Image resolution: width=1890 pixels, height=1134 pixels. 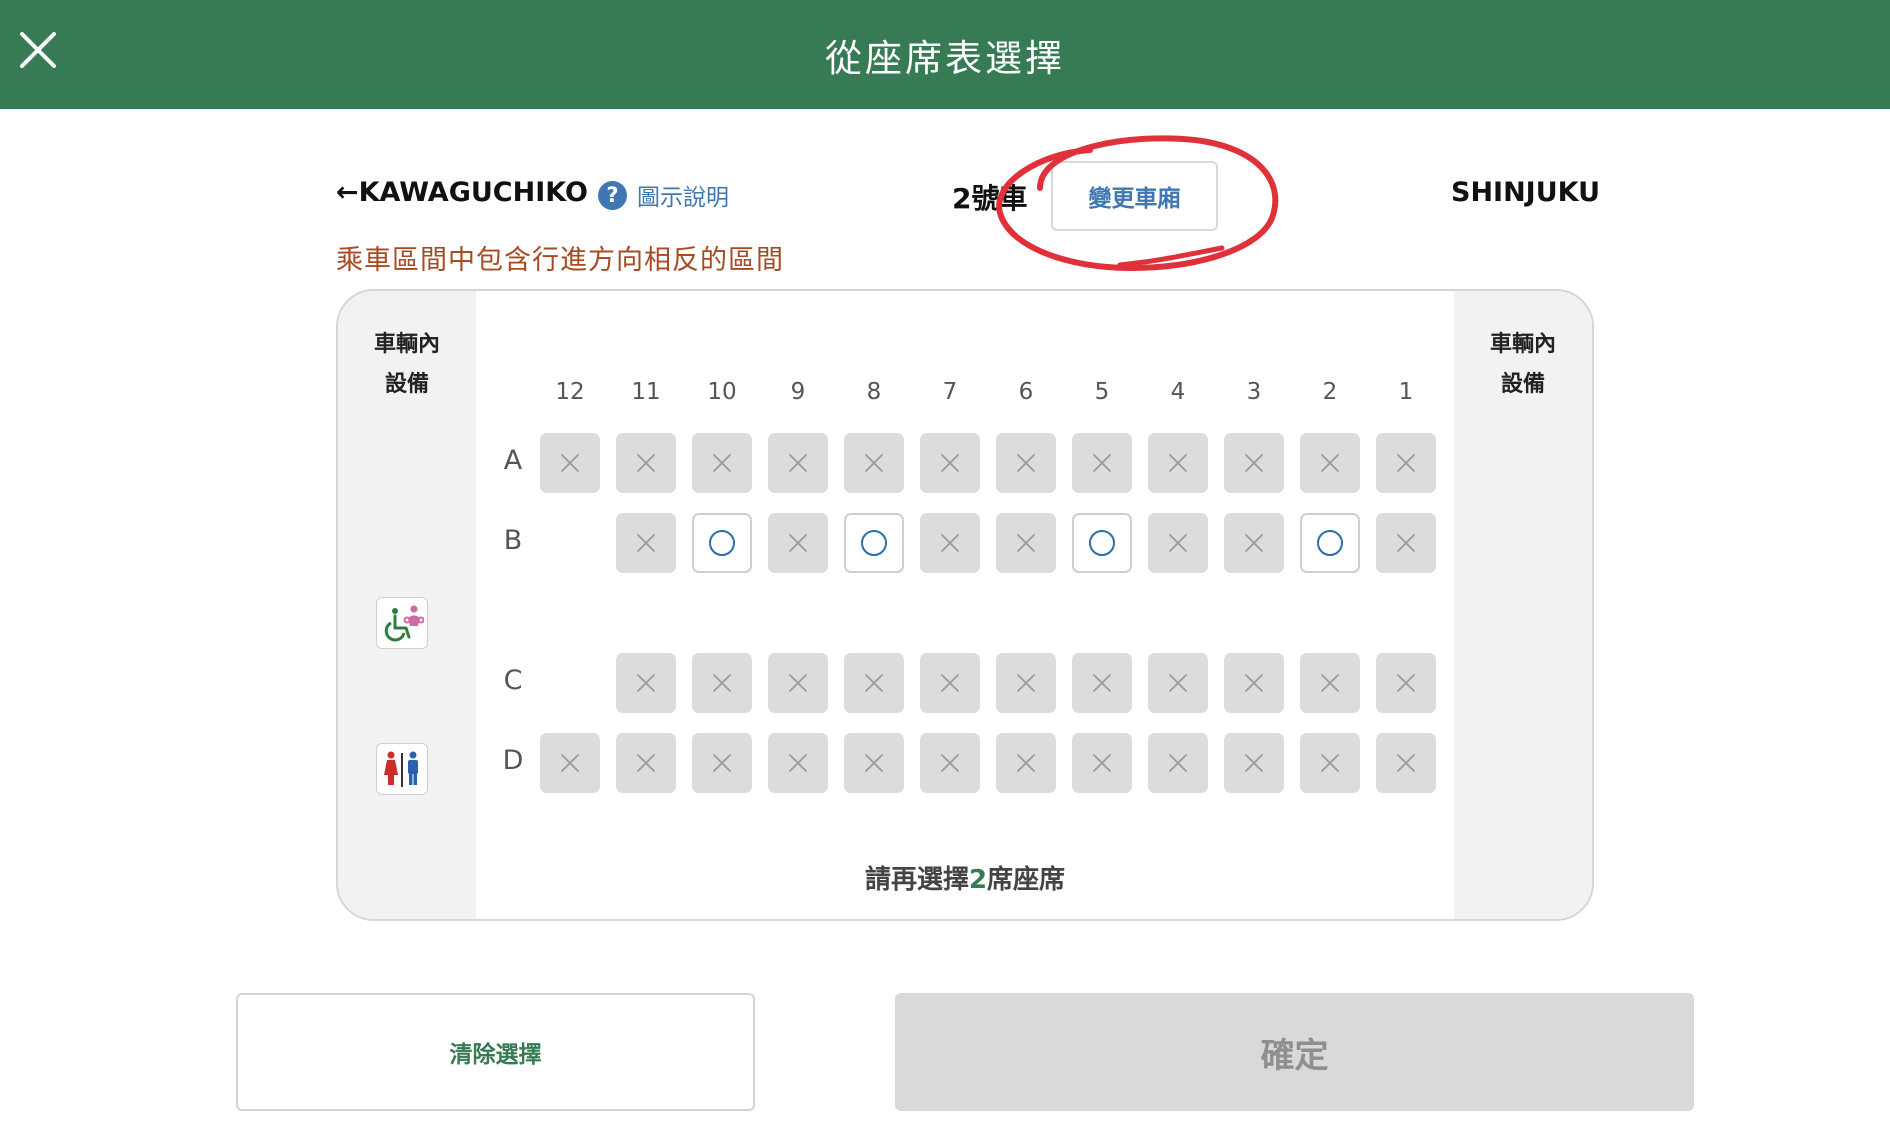 What do you see at coordinates (1523, 365) in the screenshot?
I see `facilities-title-right: 車輌內 設備` at bounding box center [1523, 365].